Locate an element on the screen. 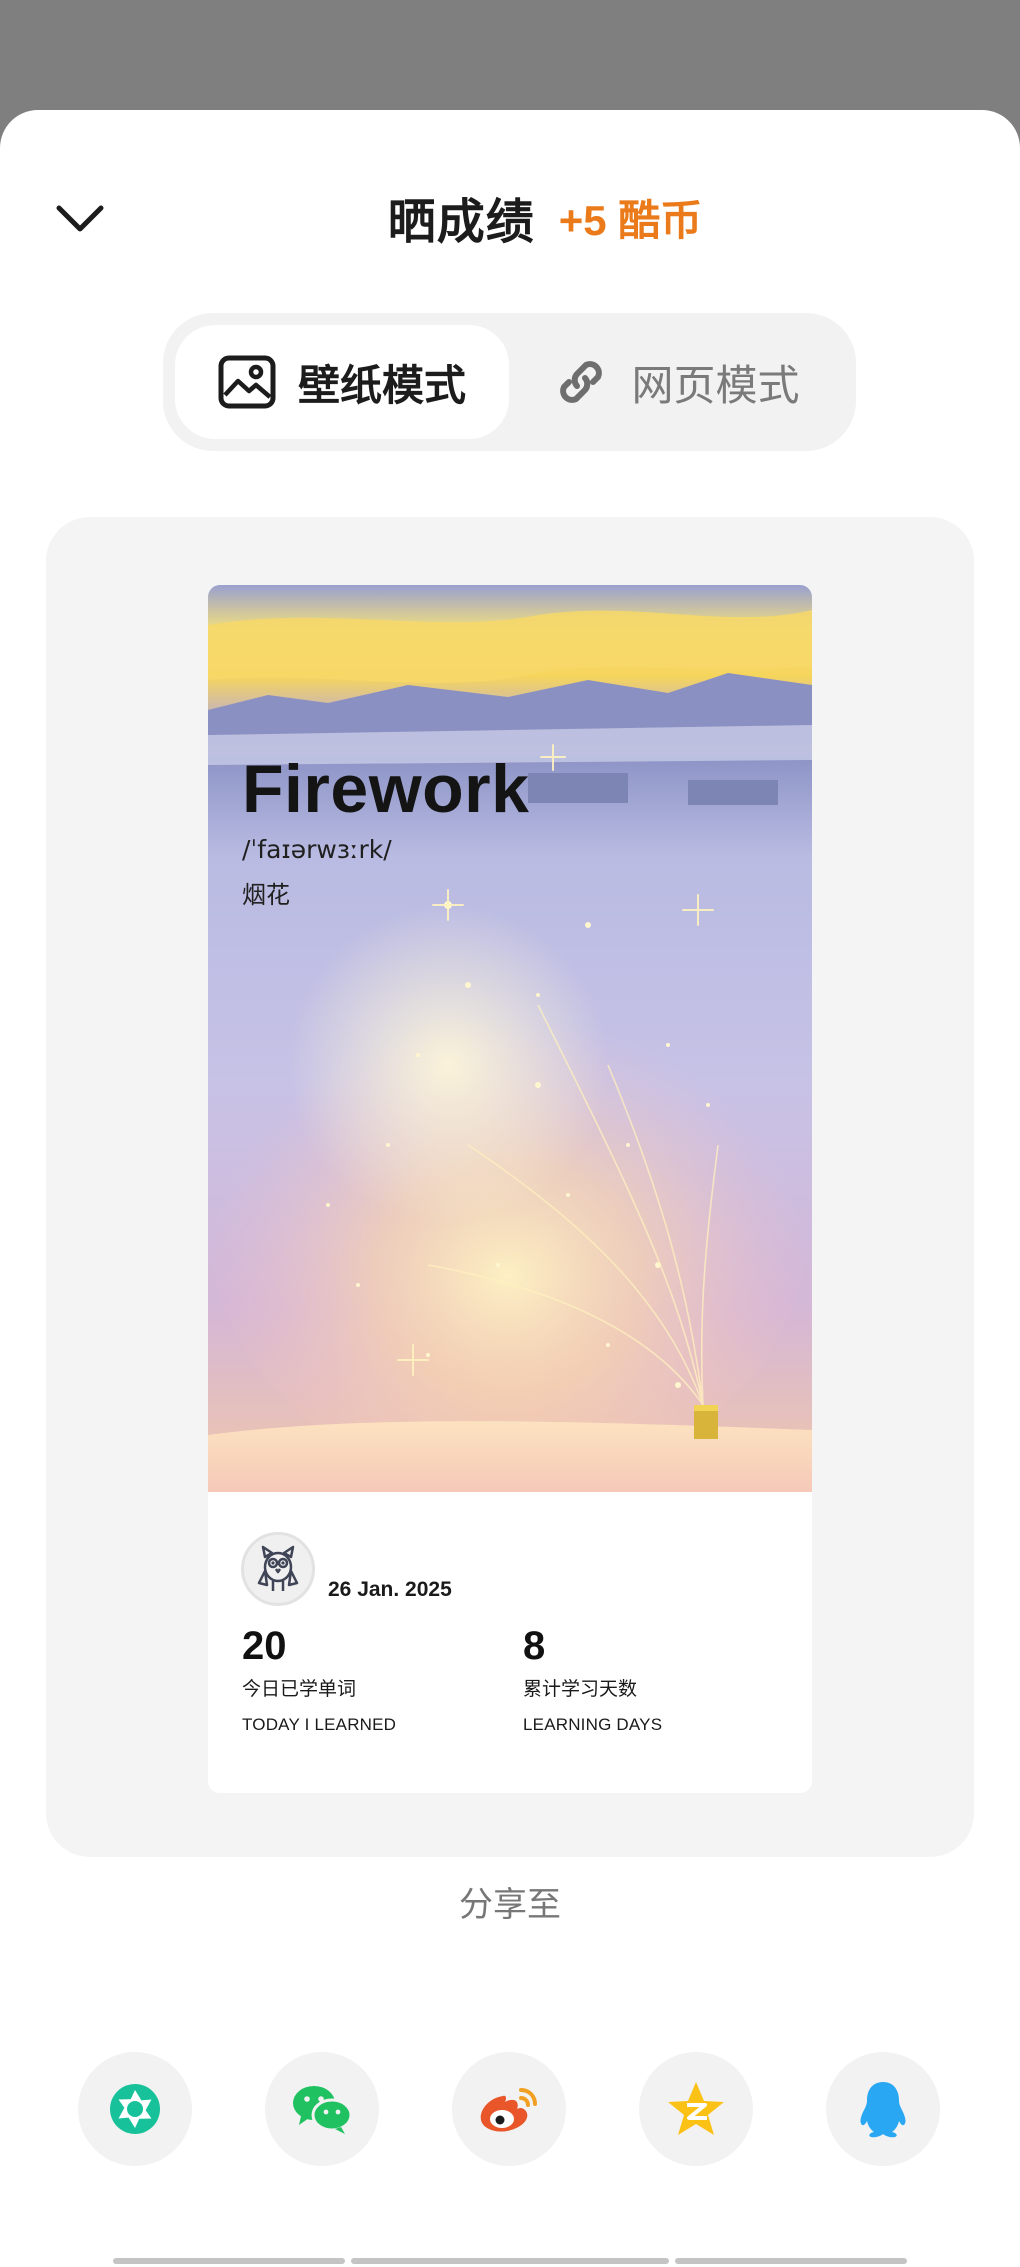 The image size is (1020, 2267). word-phonetic: /ˈfaɪərwɜːrk/ is located at coordinates (317, 849).